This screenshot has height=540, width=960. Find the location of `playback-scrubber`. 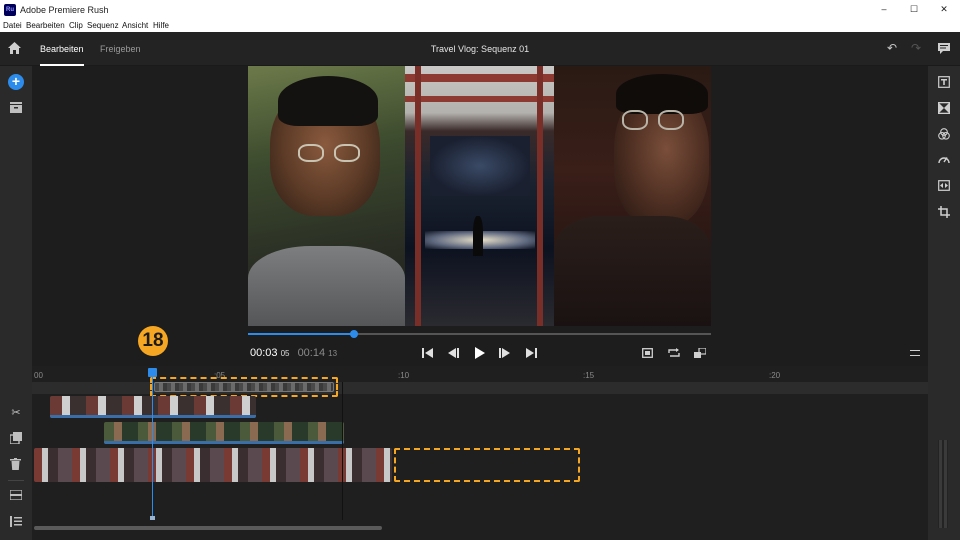

playback-scrubber is located at coordinates (479, 334).